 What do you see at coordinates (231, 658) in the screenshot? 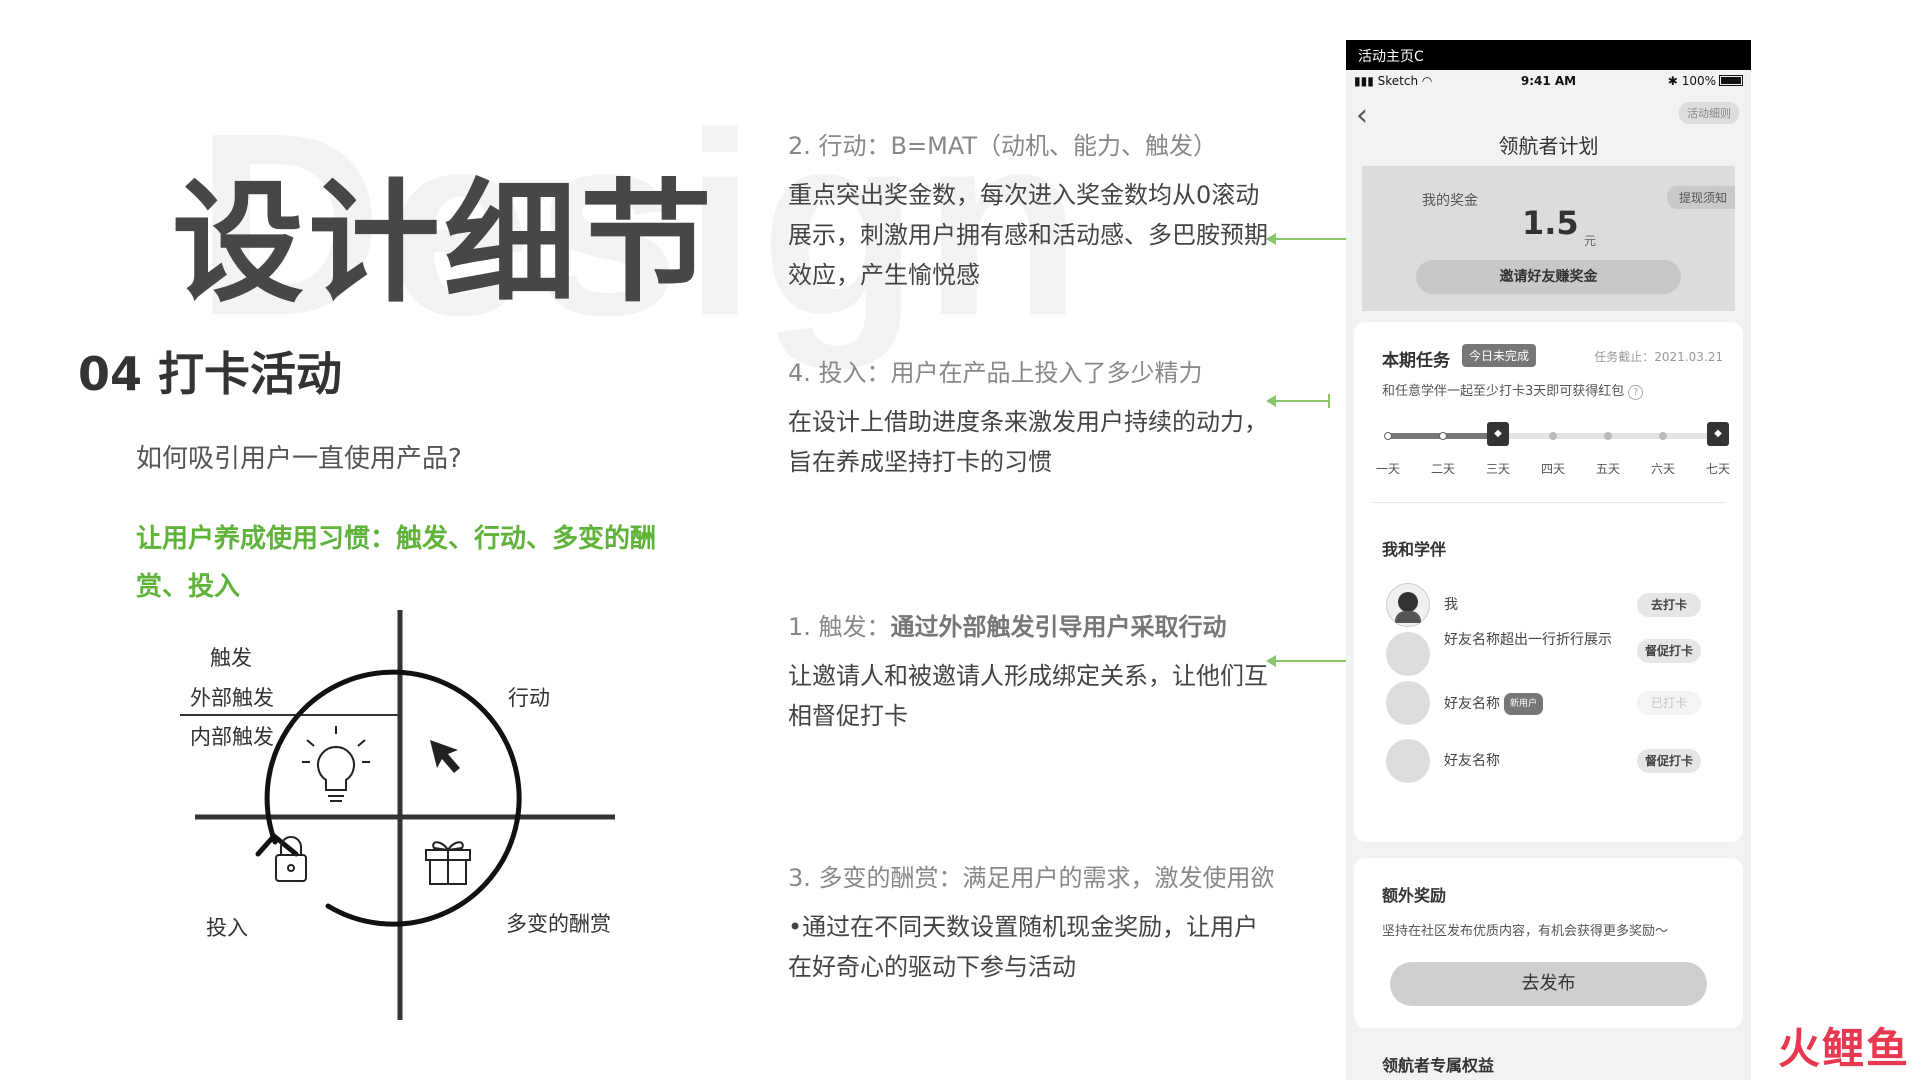
I see `trigger-label: 触发` at bounding box center [231, 658].